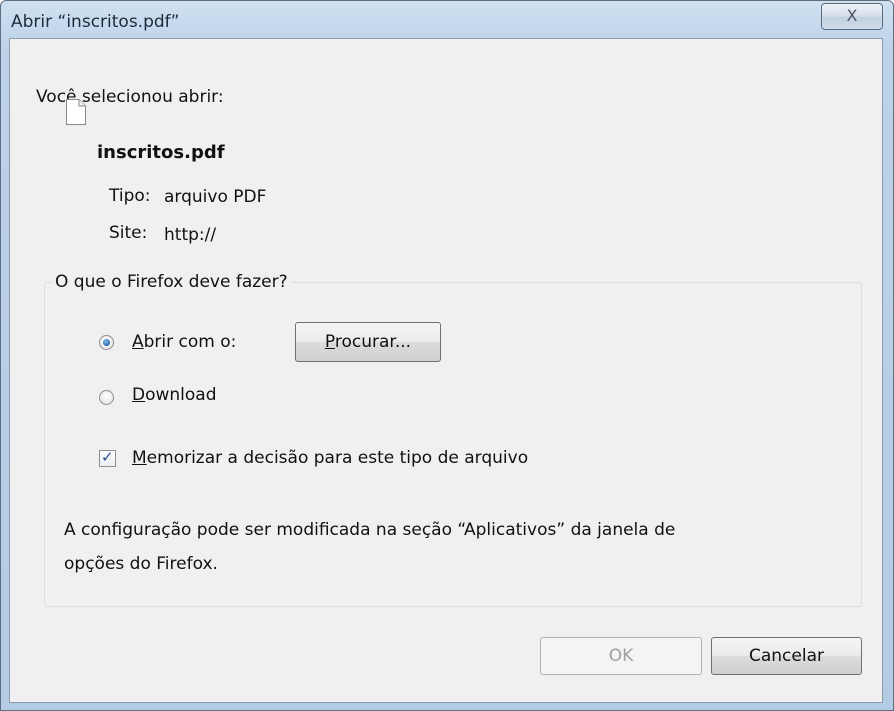 This screenshot has height=711, width=894. I want to click on remember-accesskey: M, so click(139, 458).